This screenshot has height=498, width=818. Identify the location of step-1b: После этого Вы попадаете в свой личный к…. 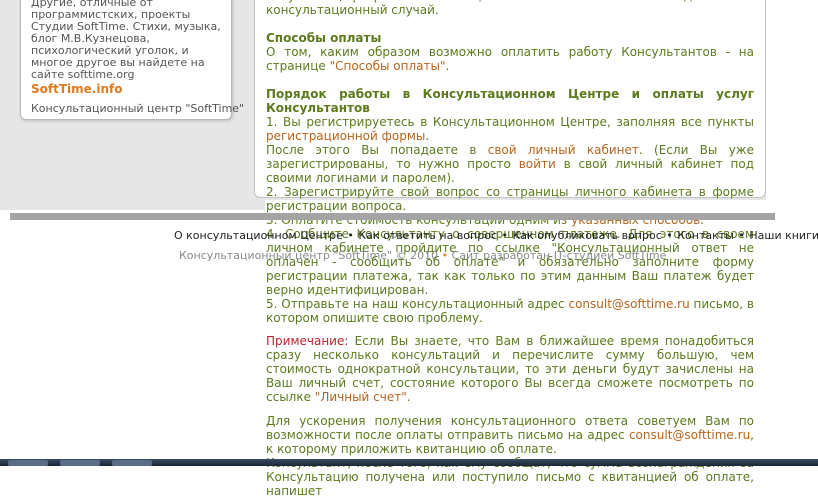
(510, 164).